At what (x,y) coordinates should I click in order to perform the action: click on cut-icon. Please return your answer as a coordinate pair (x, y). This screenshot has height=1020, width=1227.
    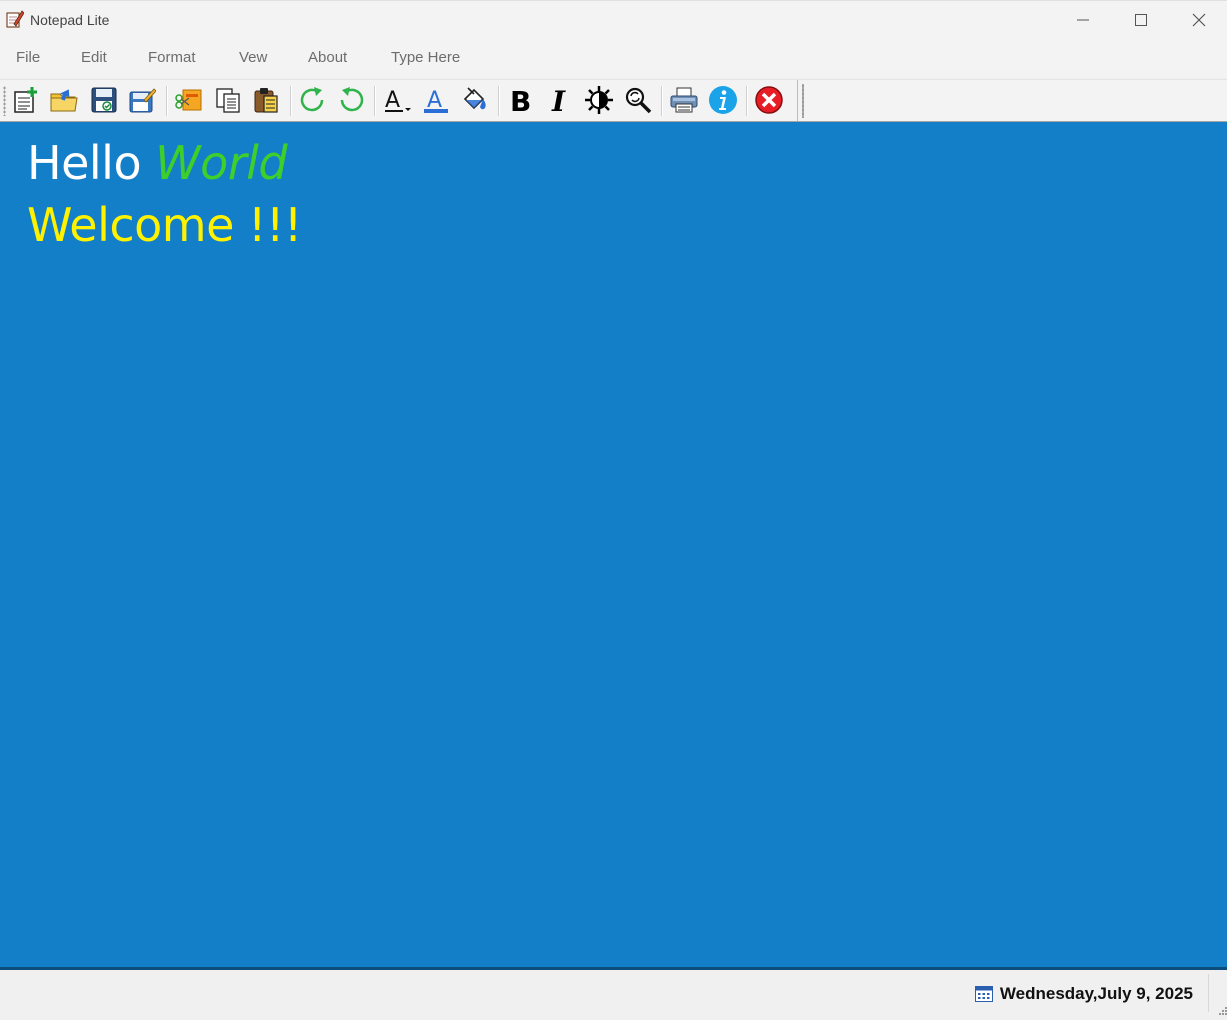
    Looking at the image, I should click on (188, 100).